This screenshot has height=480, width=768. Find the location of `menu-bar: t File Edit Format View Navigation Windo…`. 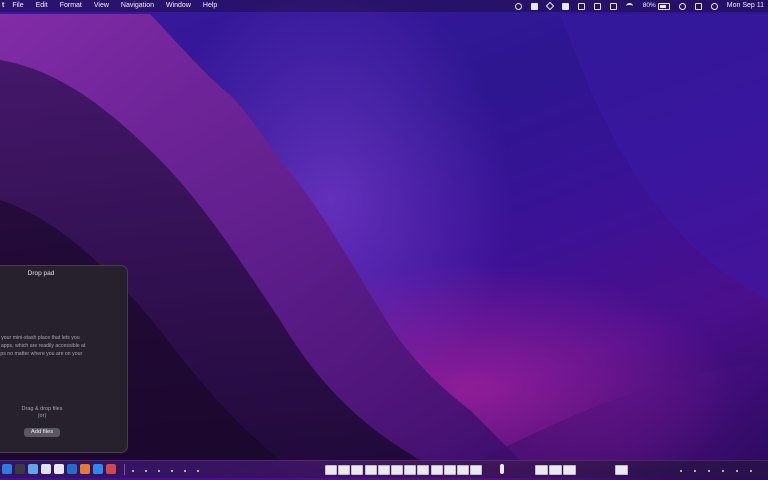

menu-bar: t File Edit Format View Navigation Windo… is located at coordinates (384, 6).